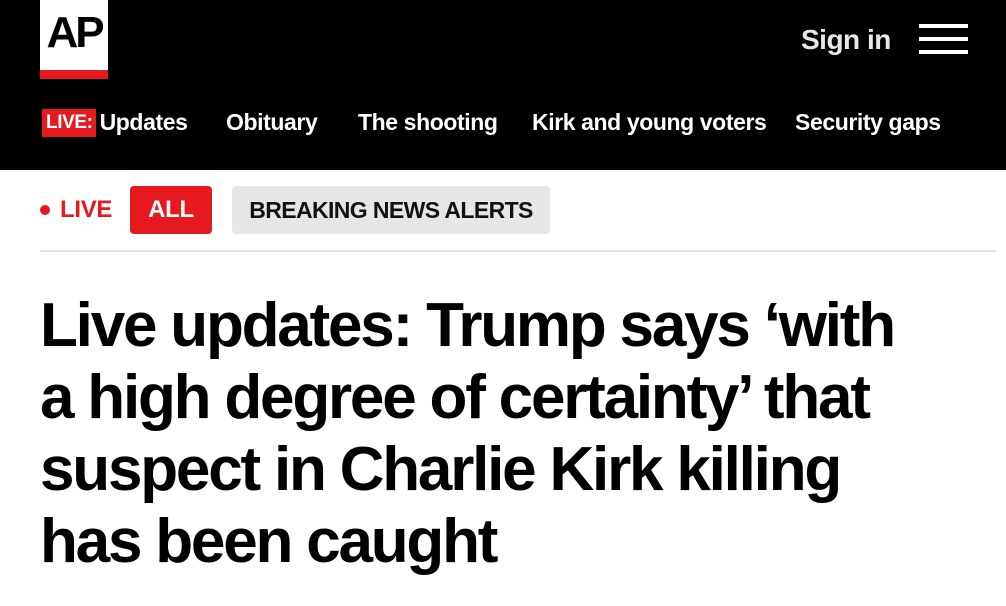  I want to click on live-tag: LIVE:, so click(69, 123).